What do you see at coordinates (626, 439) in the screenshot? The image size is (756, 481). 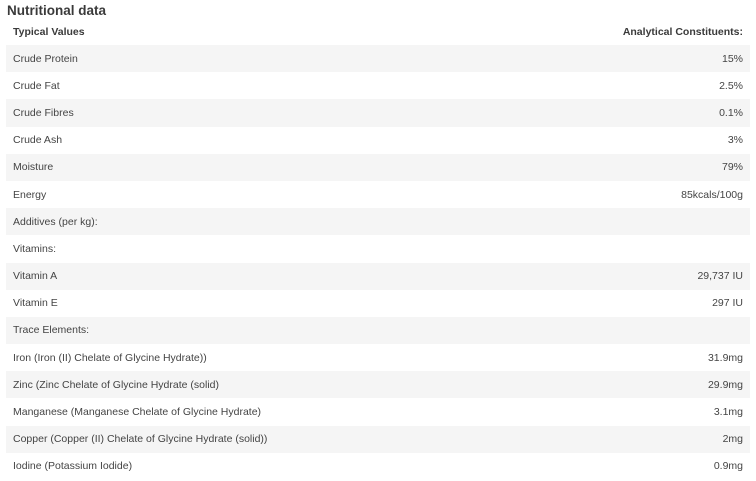 I see `row-value: 2mg` at bounding box center [626, 439].